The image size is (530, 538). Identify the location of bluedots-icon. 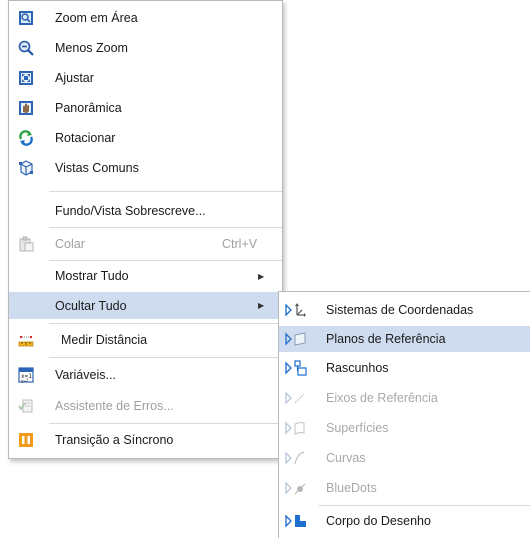
(295, 488).